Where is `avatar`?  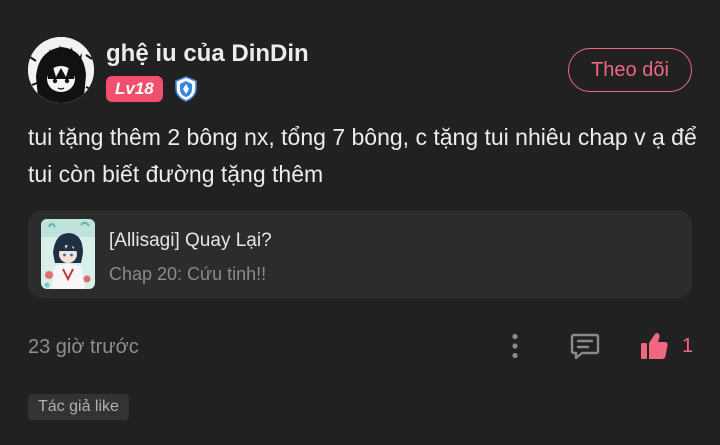
avatar is located at coordinates (61, 70).